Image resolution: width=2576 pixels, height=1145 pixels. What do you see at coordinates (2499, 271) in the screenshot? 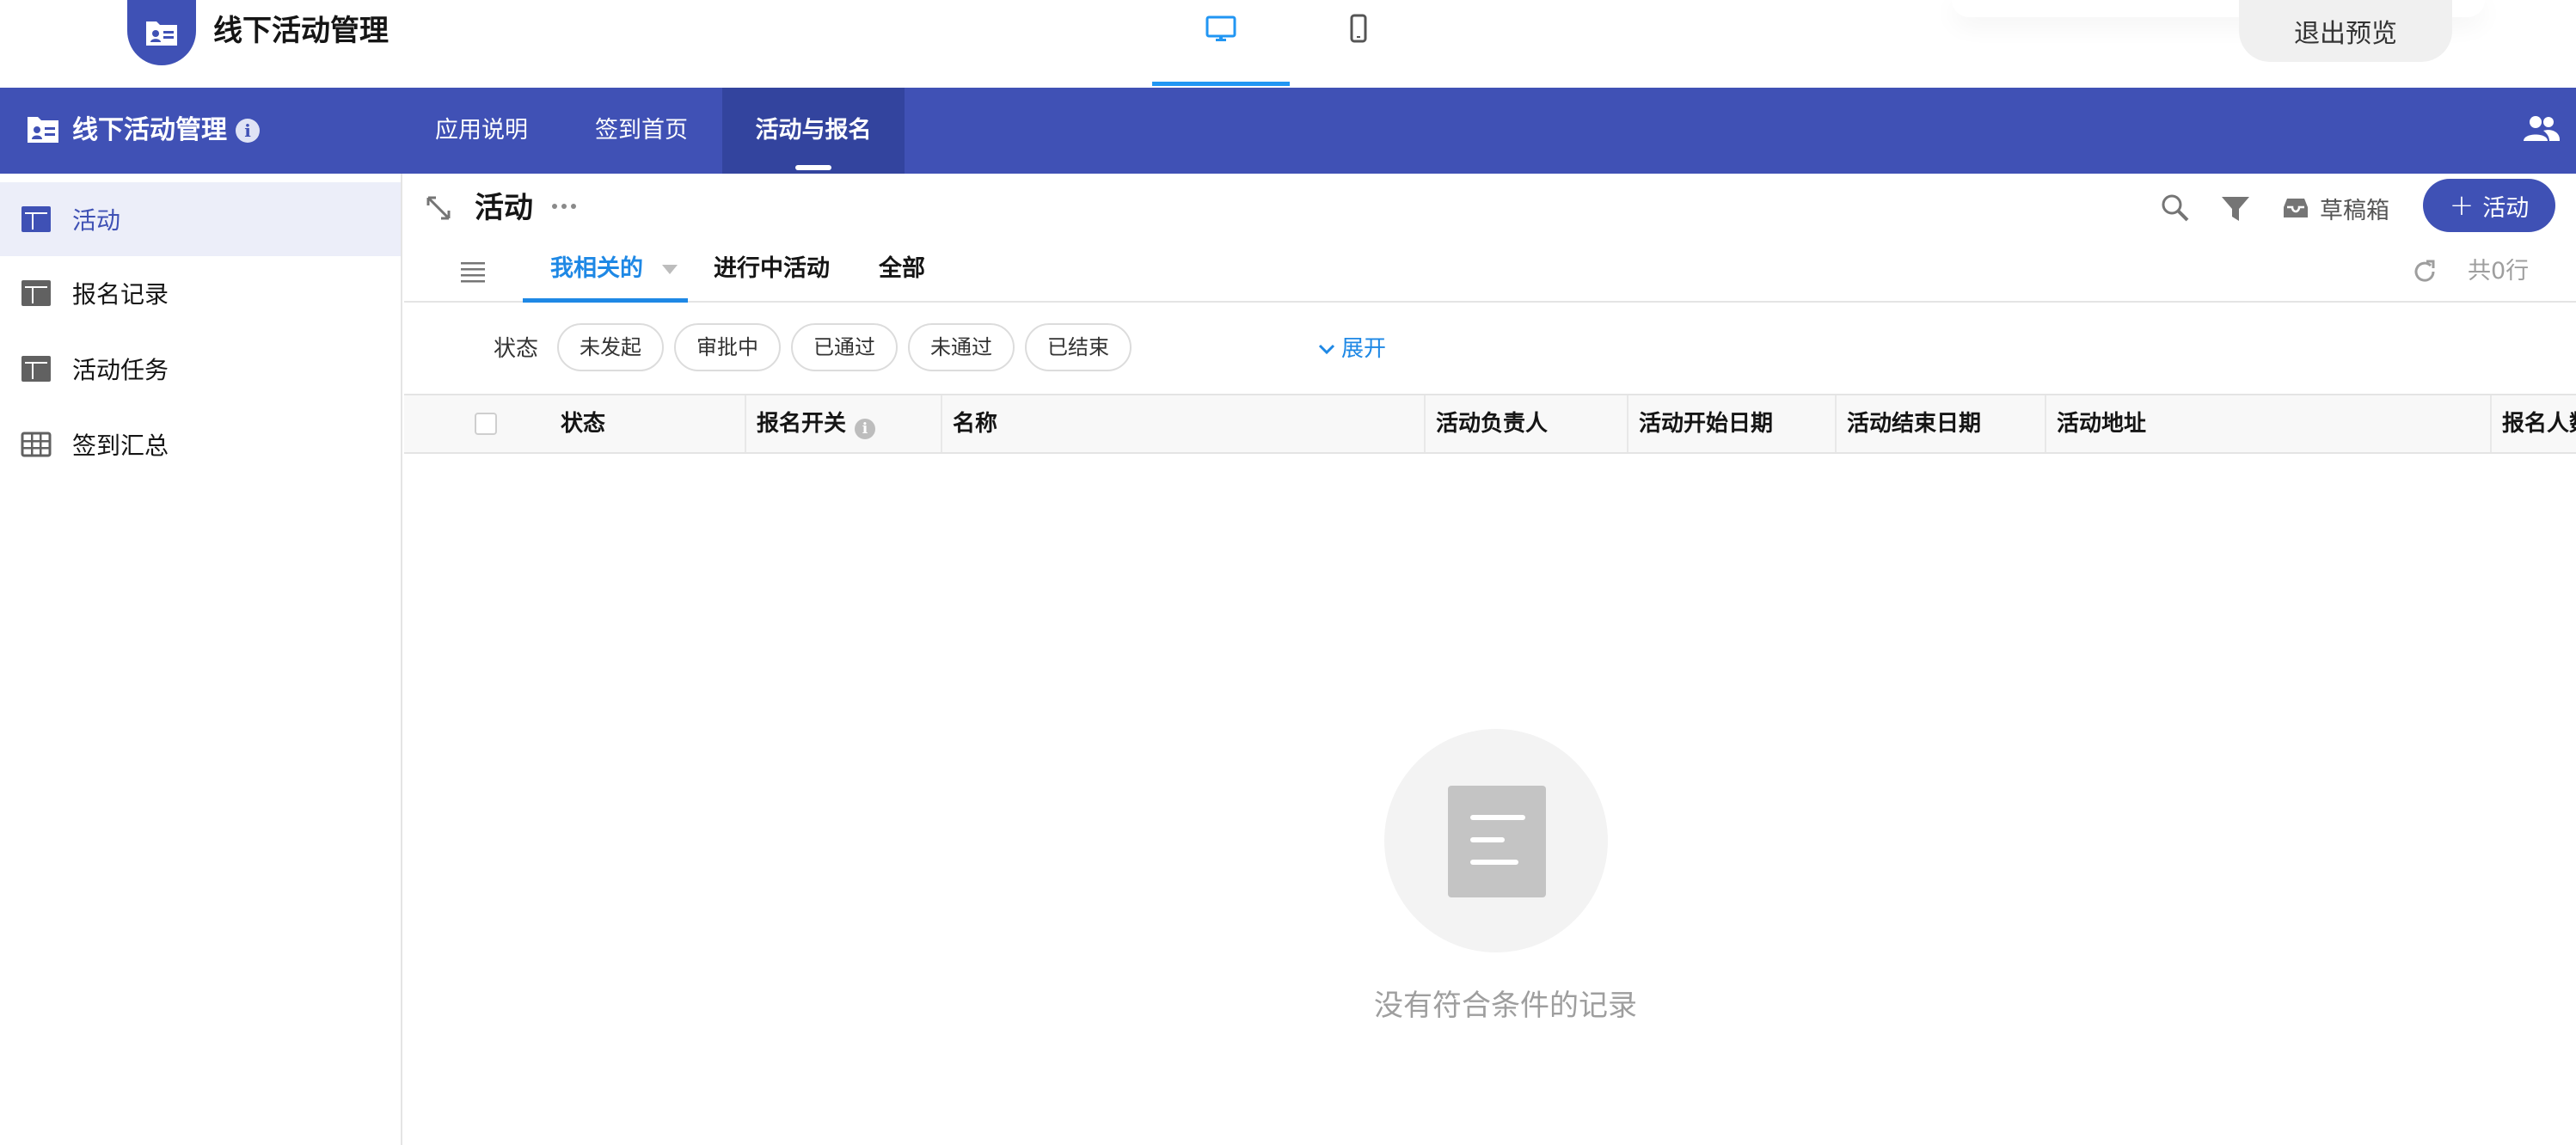
I see `row-count: 共0行` at bounding box center [2499, 271].